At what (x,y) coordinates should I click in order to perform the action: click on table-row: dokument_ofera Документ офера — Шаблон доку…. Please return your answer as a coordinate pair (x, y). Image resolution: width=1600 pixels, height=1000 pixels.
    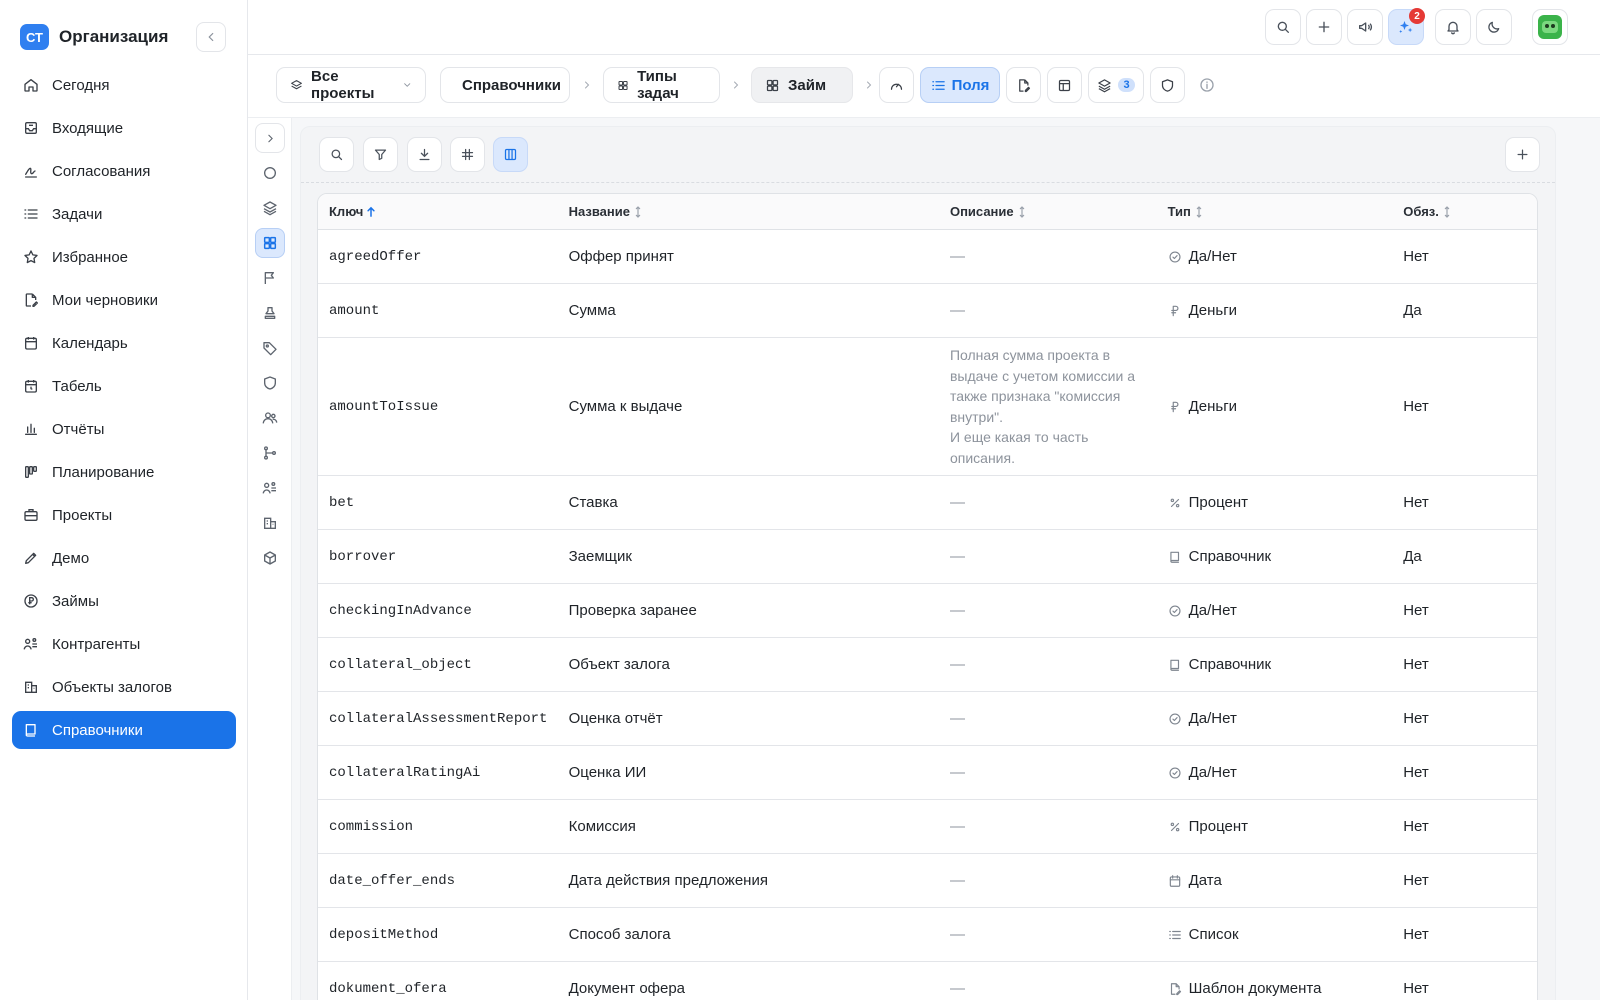
    Looking at the image, I should click on (927, 981).